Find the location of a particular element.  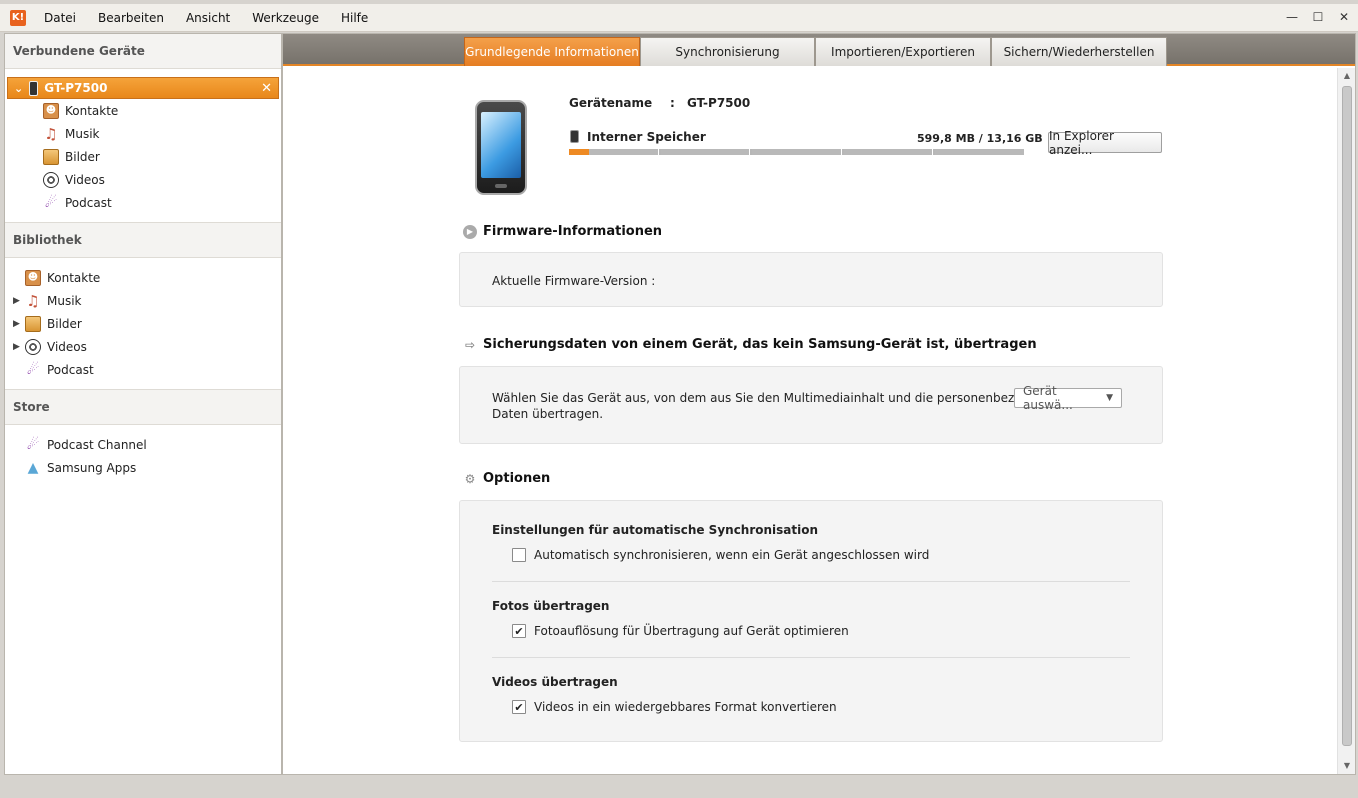

kies-logo-icon: K! is located at coordinates (18, 17).